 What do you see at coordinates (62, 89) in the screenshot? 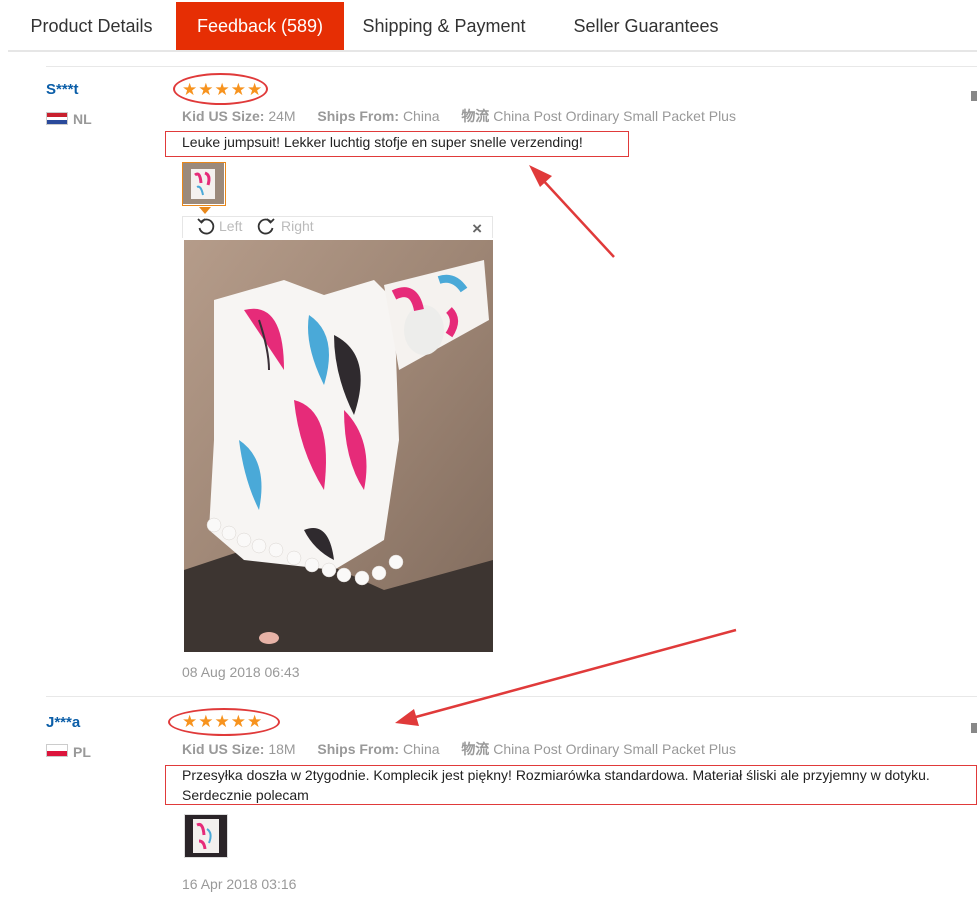
I see `reviewer-name: S***t` at bounding box center [62, 89].